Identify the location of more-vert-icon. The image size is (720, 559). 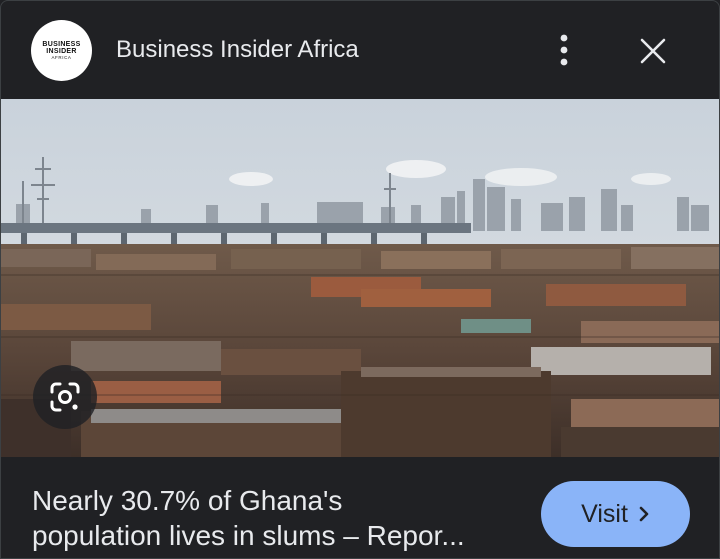
(564, 50).